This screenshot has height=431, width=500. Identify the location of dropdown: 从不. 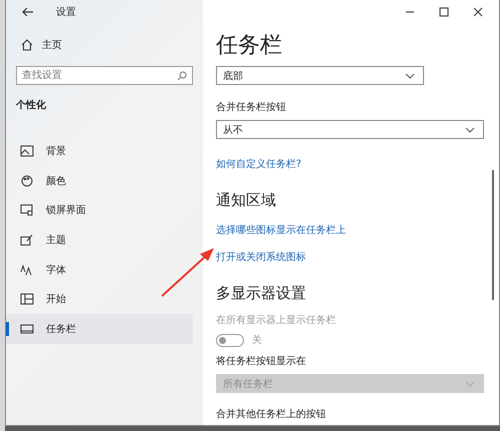
(350, 129).